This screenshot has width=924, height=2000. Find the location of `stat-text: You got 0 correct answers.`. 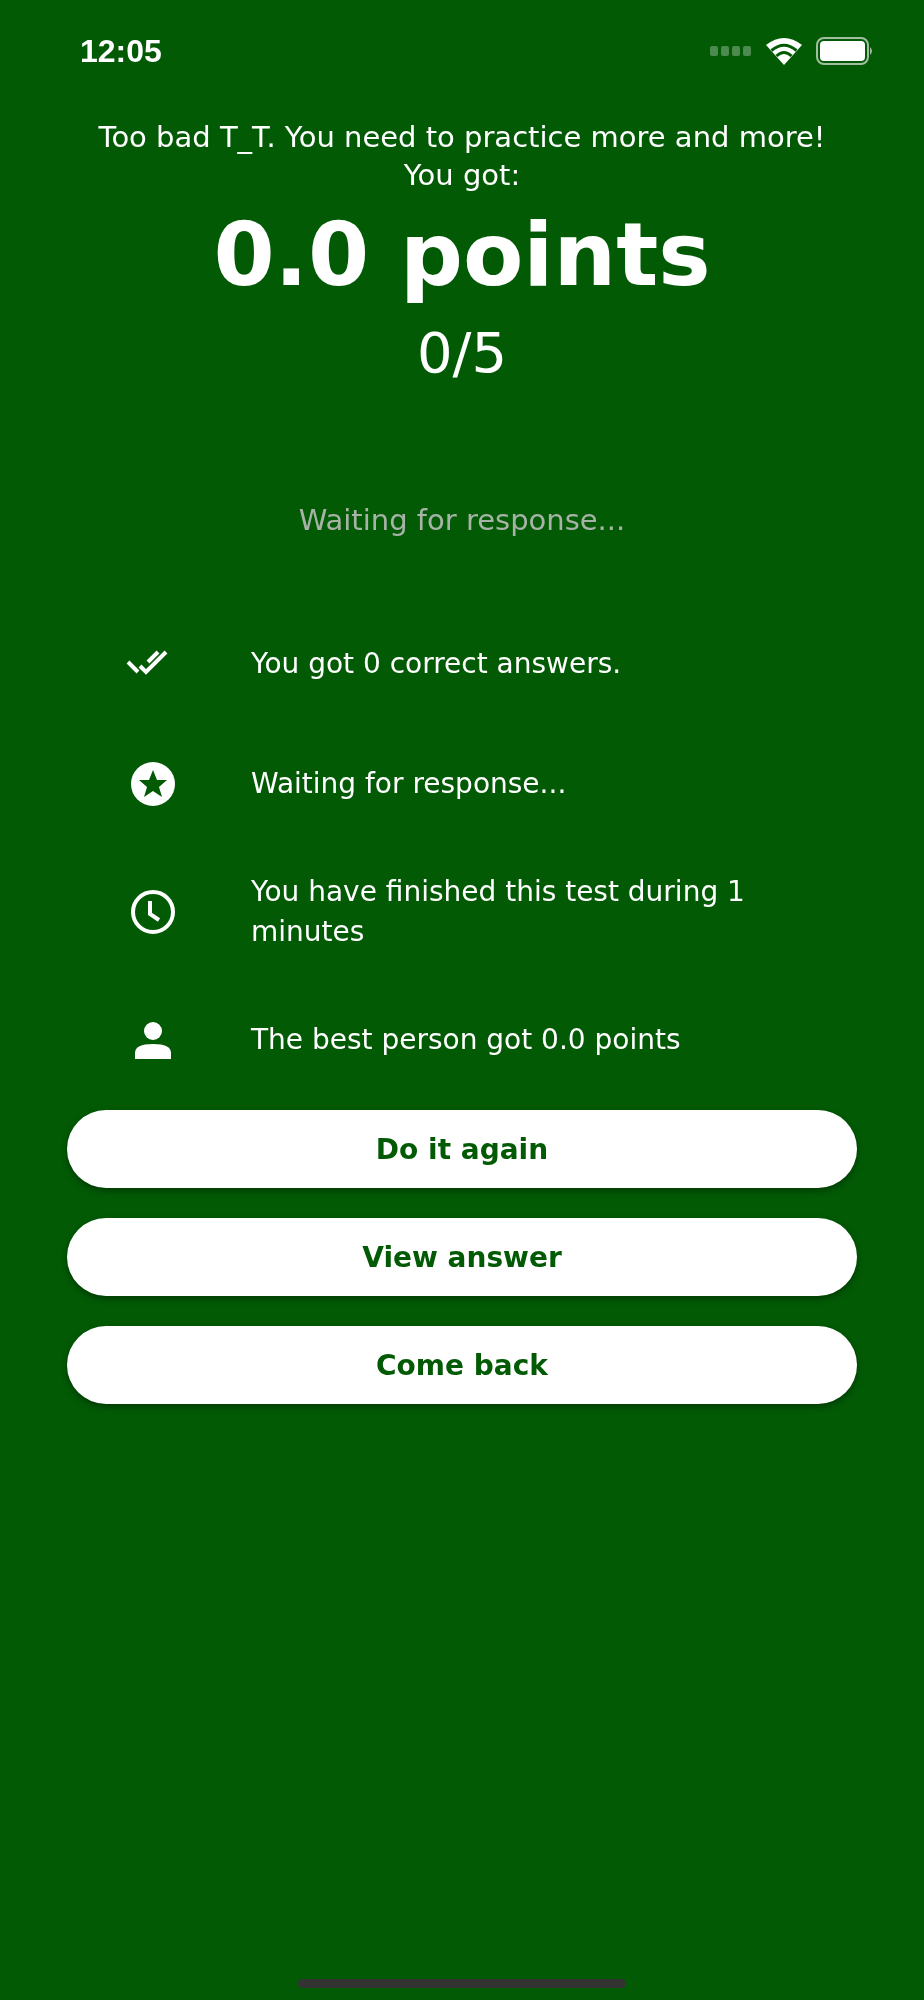

stat-text: You got 0 correct answers. is located at coordinates (436, 664).